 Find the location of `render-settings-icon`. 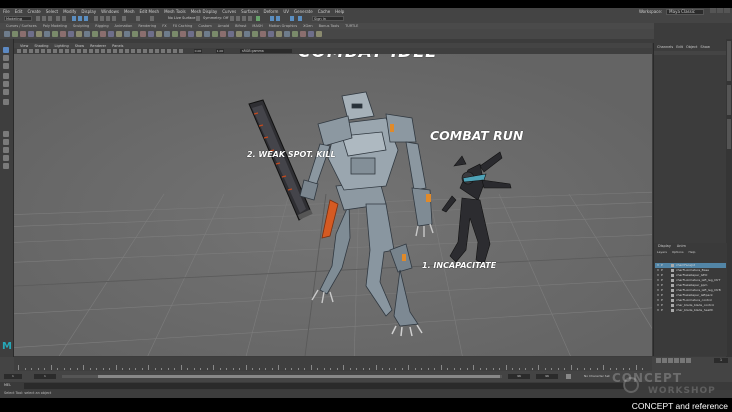

render-settings-icon is located at coordinates (250, 18).